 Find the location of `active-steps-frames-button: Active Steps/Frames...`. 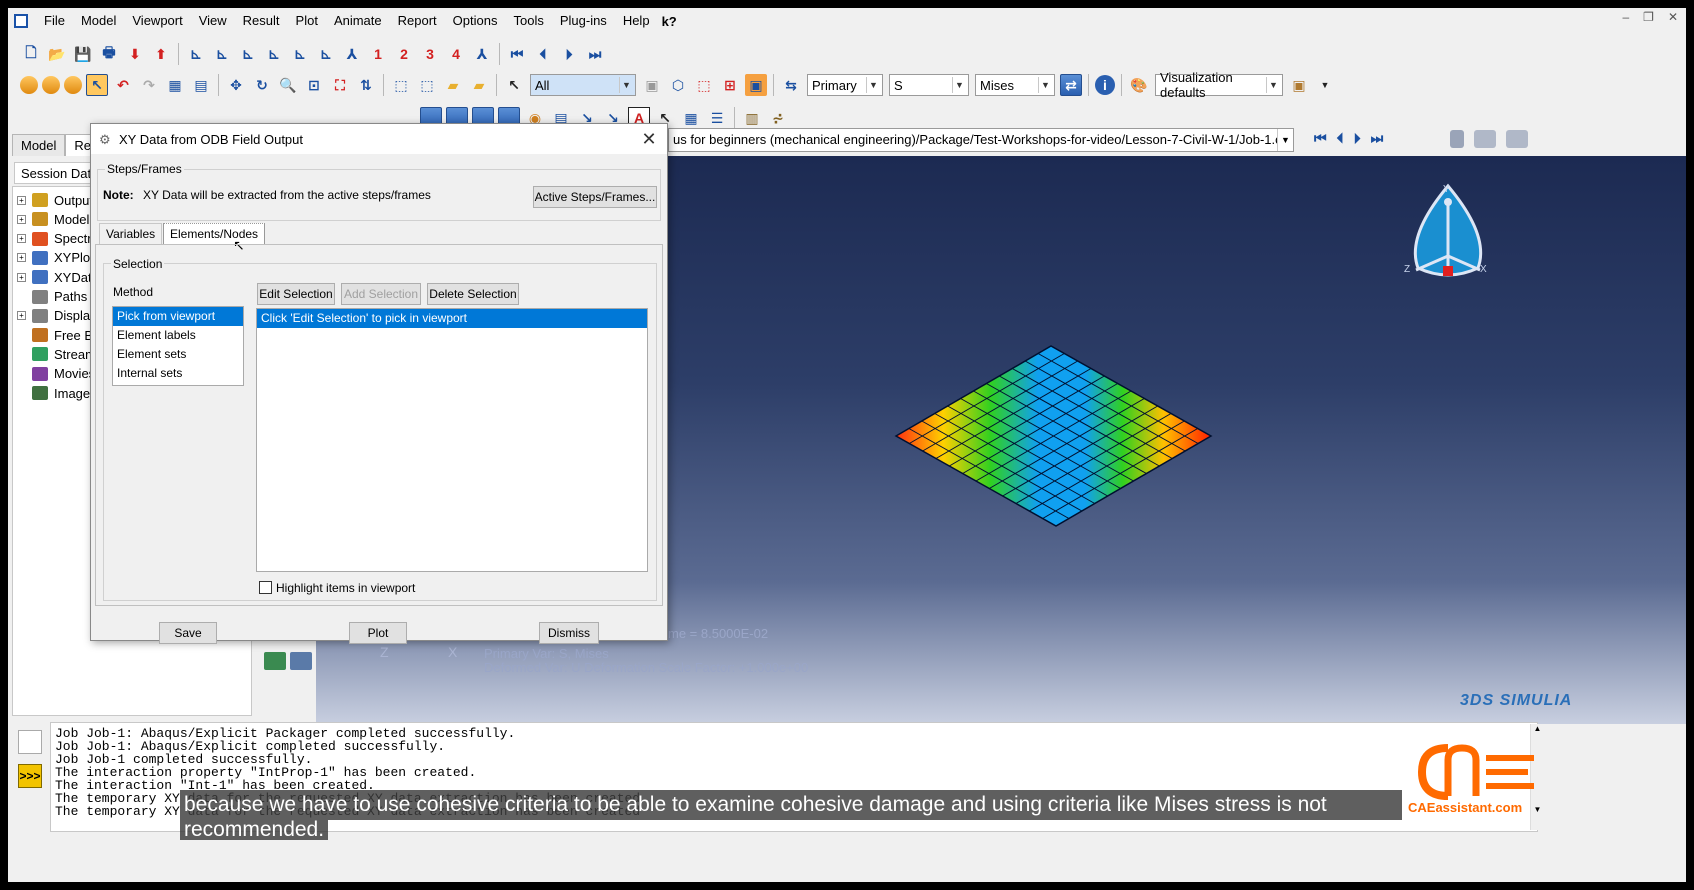

active-steps-frames-button: Active Steps/Frames... is located at coordinates (595, 197).